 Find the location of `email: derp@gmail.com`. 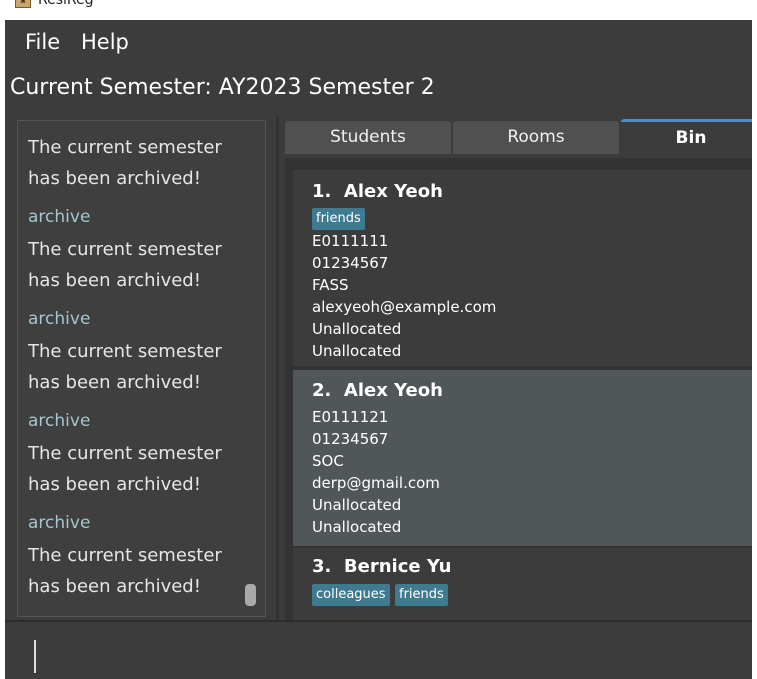

email: derp@gmail.com is located at coordinates (376, 483).